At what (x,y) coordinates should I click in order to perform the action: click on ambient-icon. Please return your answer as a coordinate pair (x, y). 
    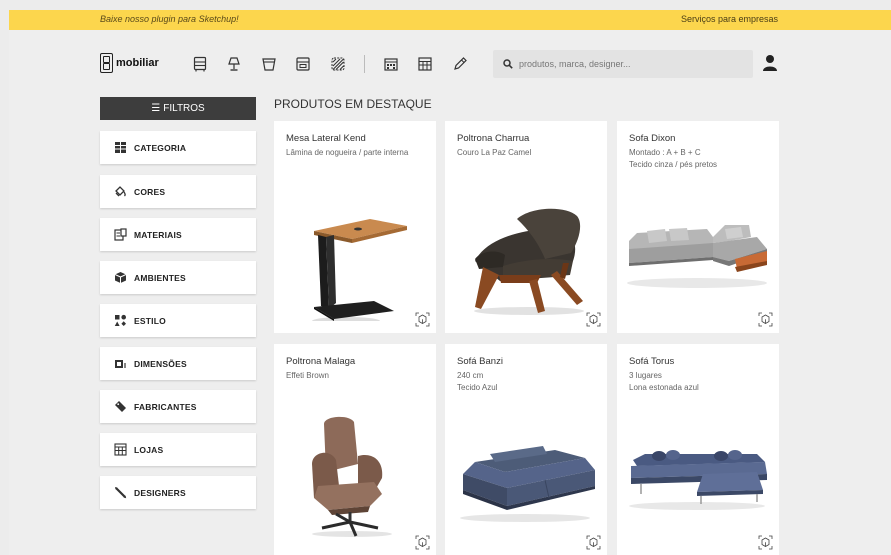
    Looking at the image, I should click on (120, 278).